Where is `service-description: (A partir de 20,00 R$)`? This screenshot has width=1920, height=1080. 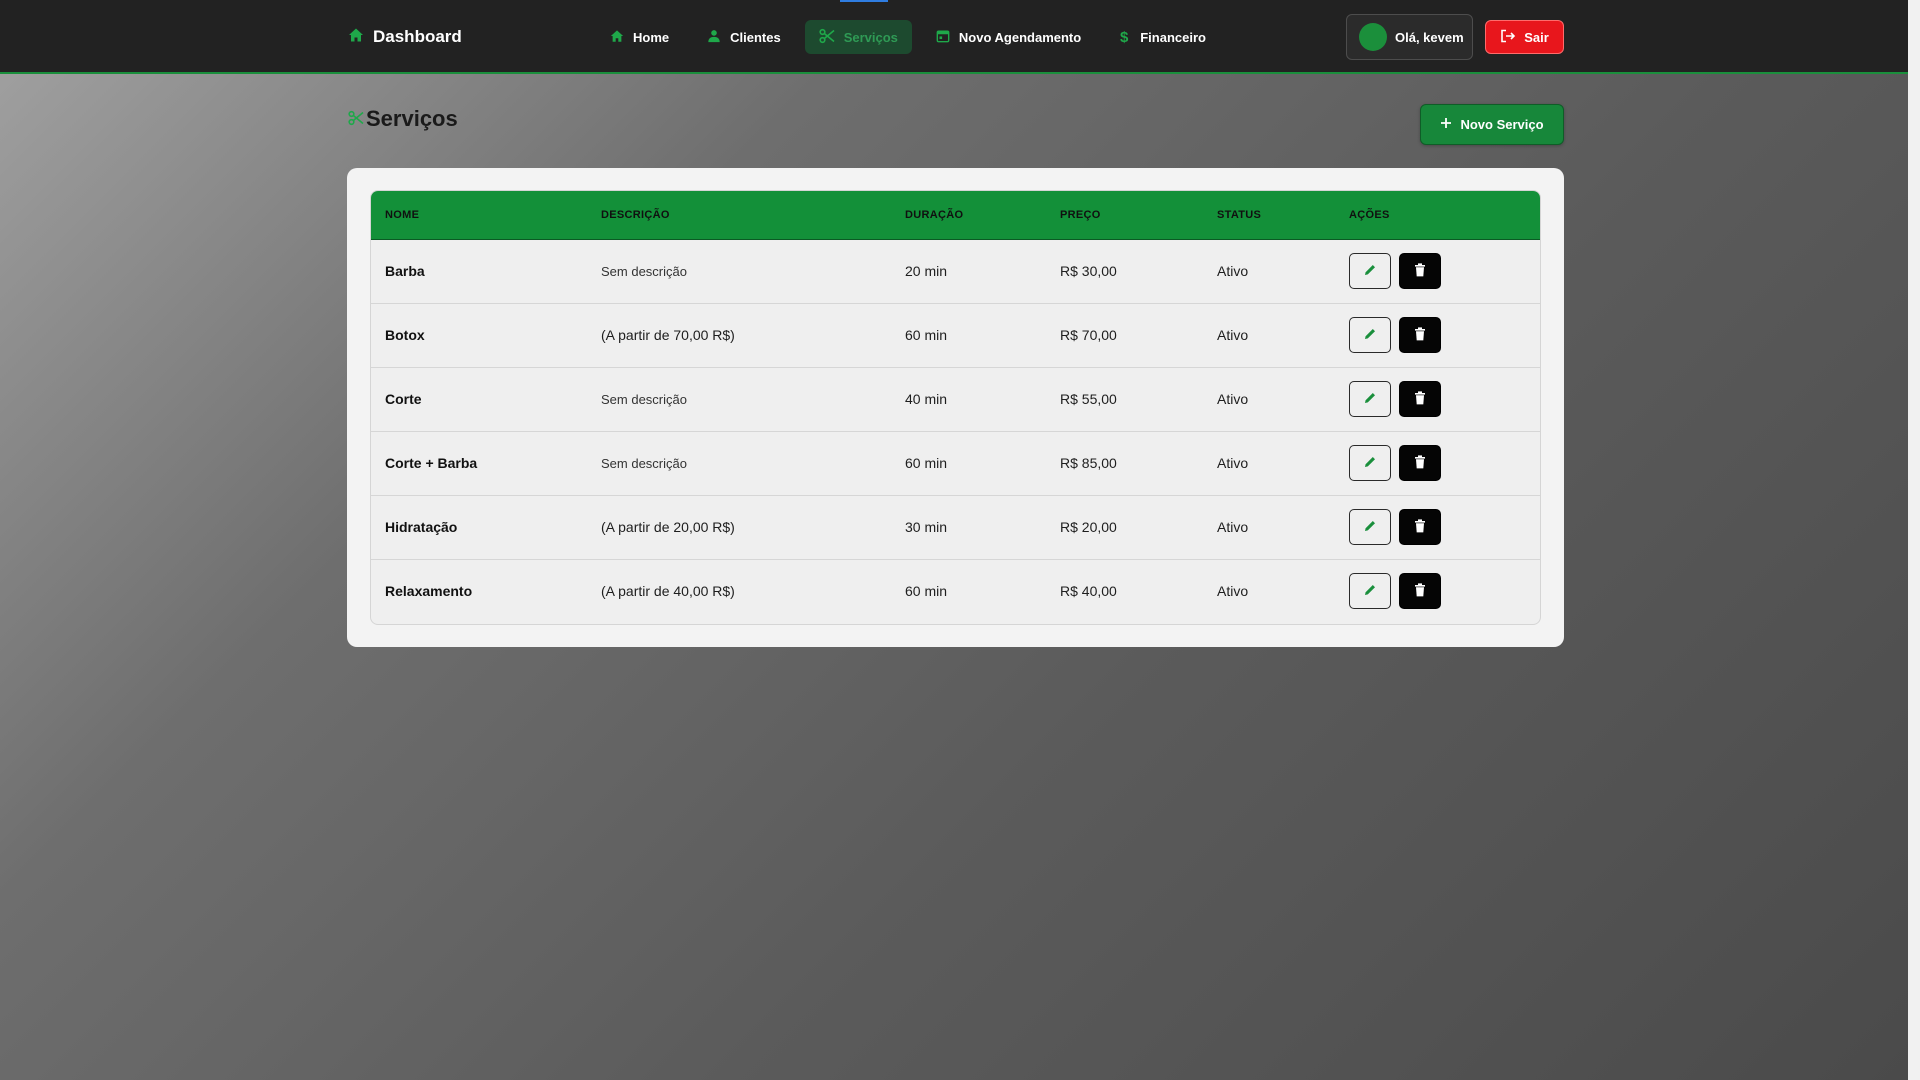
service-description: (A partir de 20,00 R$) is located at coordinates (668, 527).